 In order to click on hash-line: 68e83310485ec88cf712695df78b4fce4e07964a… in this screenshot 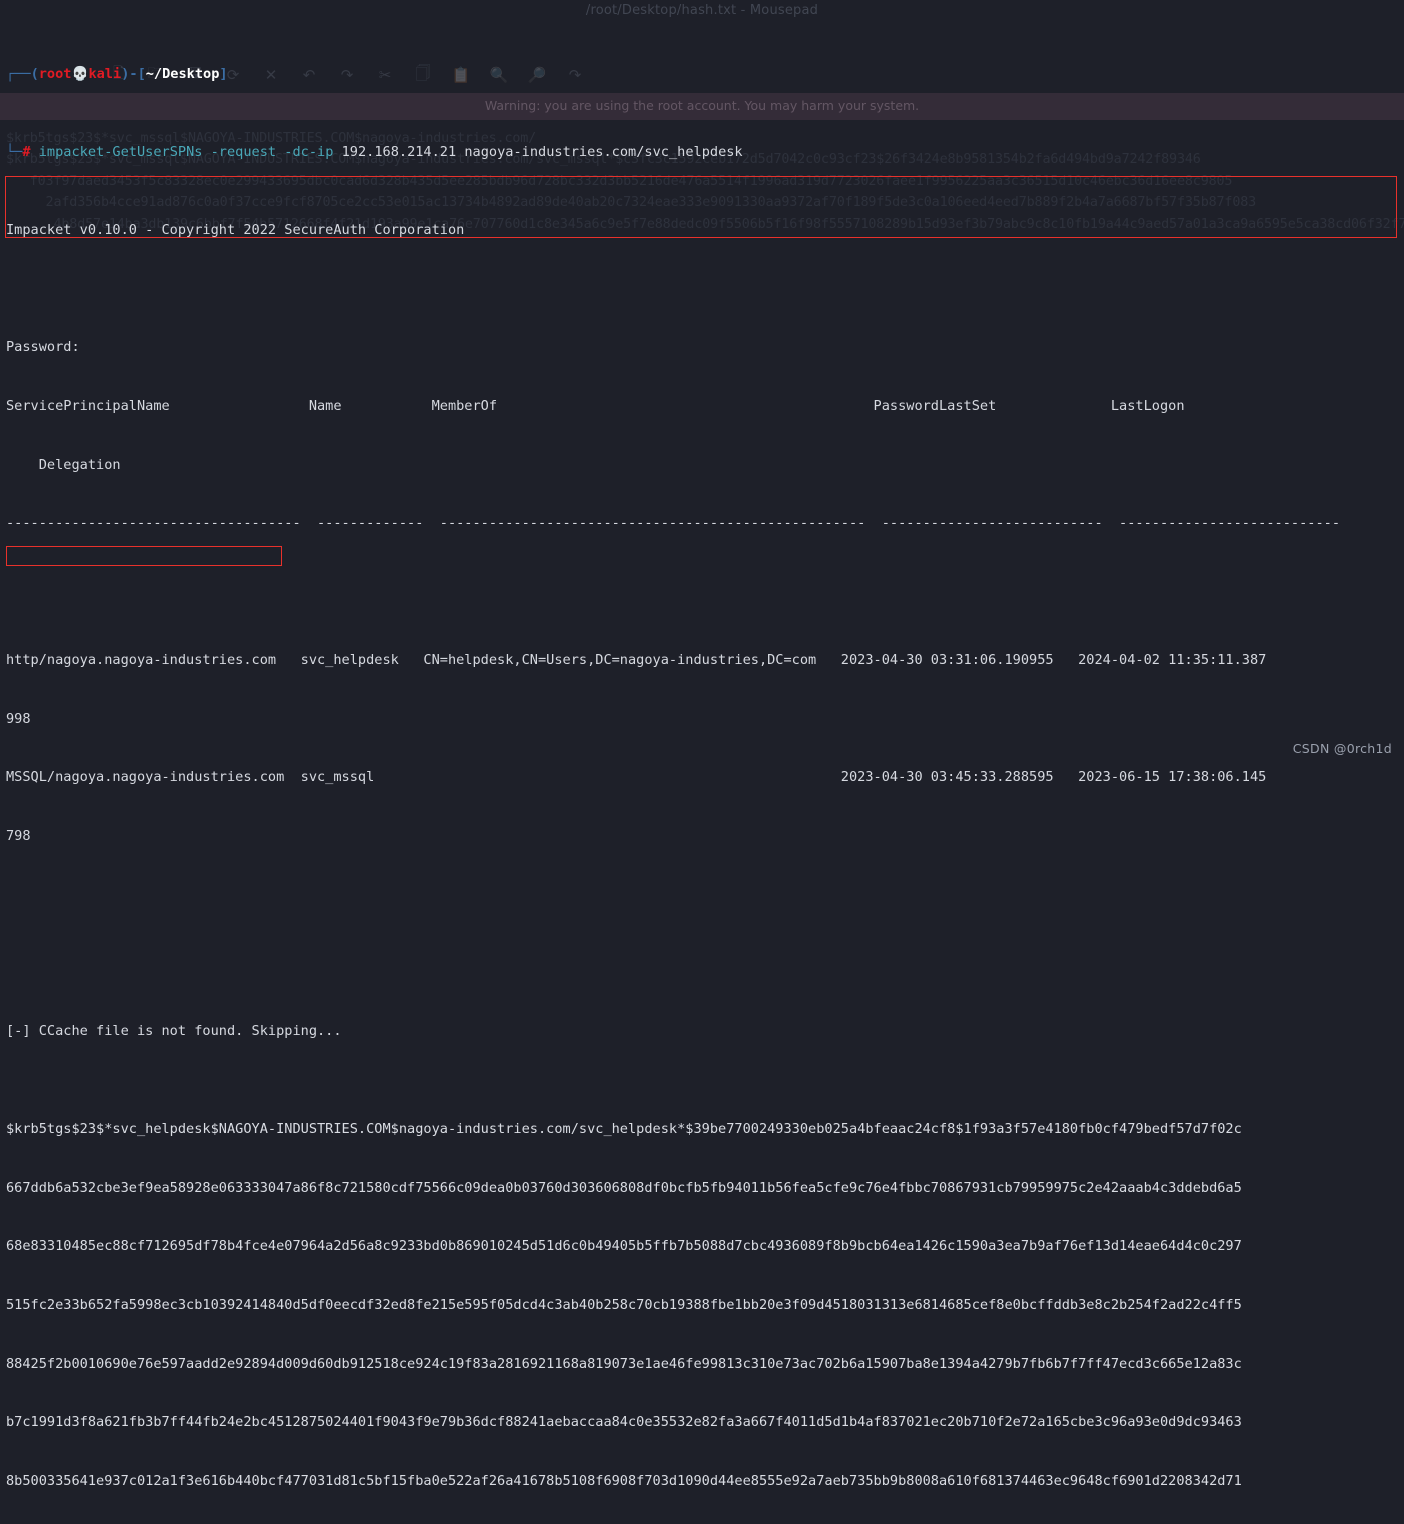, I will do `click(624, 1246)`.